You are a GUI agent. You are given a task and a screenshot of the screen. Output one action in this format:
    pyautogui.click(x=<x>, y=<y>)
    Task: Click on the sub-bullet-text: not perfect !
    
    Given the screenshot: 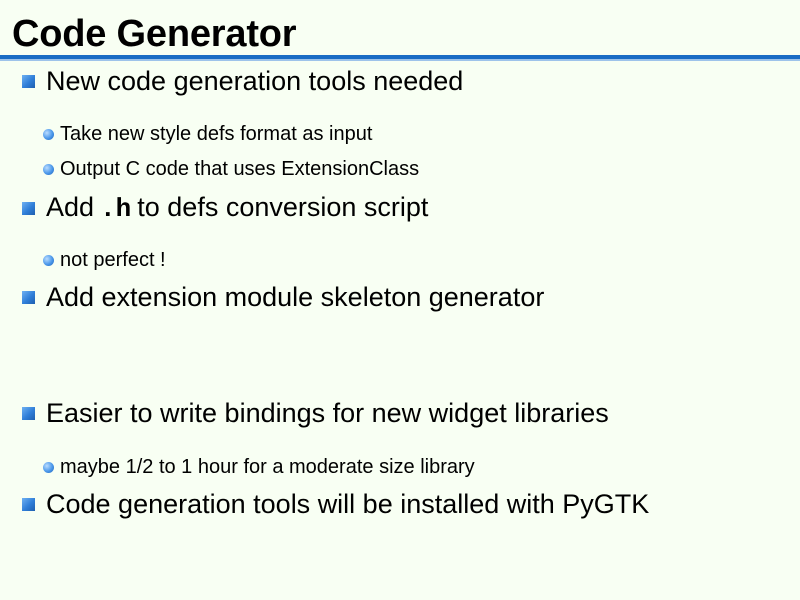 What is the action you would take?
    pyautogui.click(x=113, y=260)
    